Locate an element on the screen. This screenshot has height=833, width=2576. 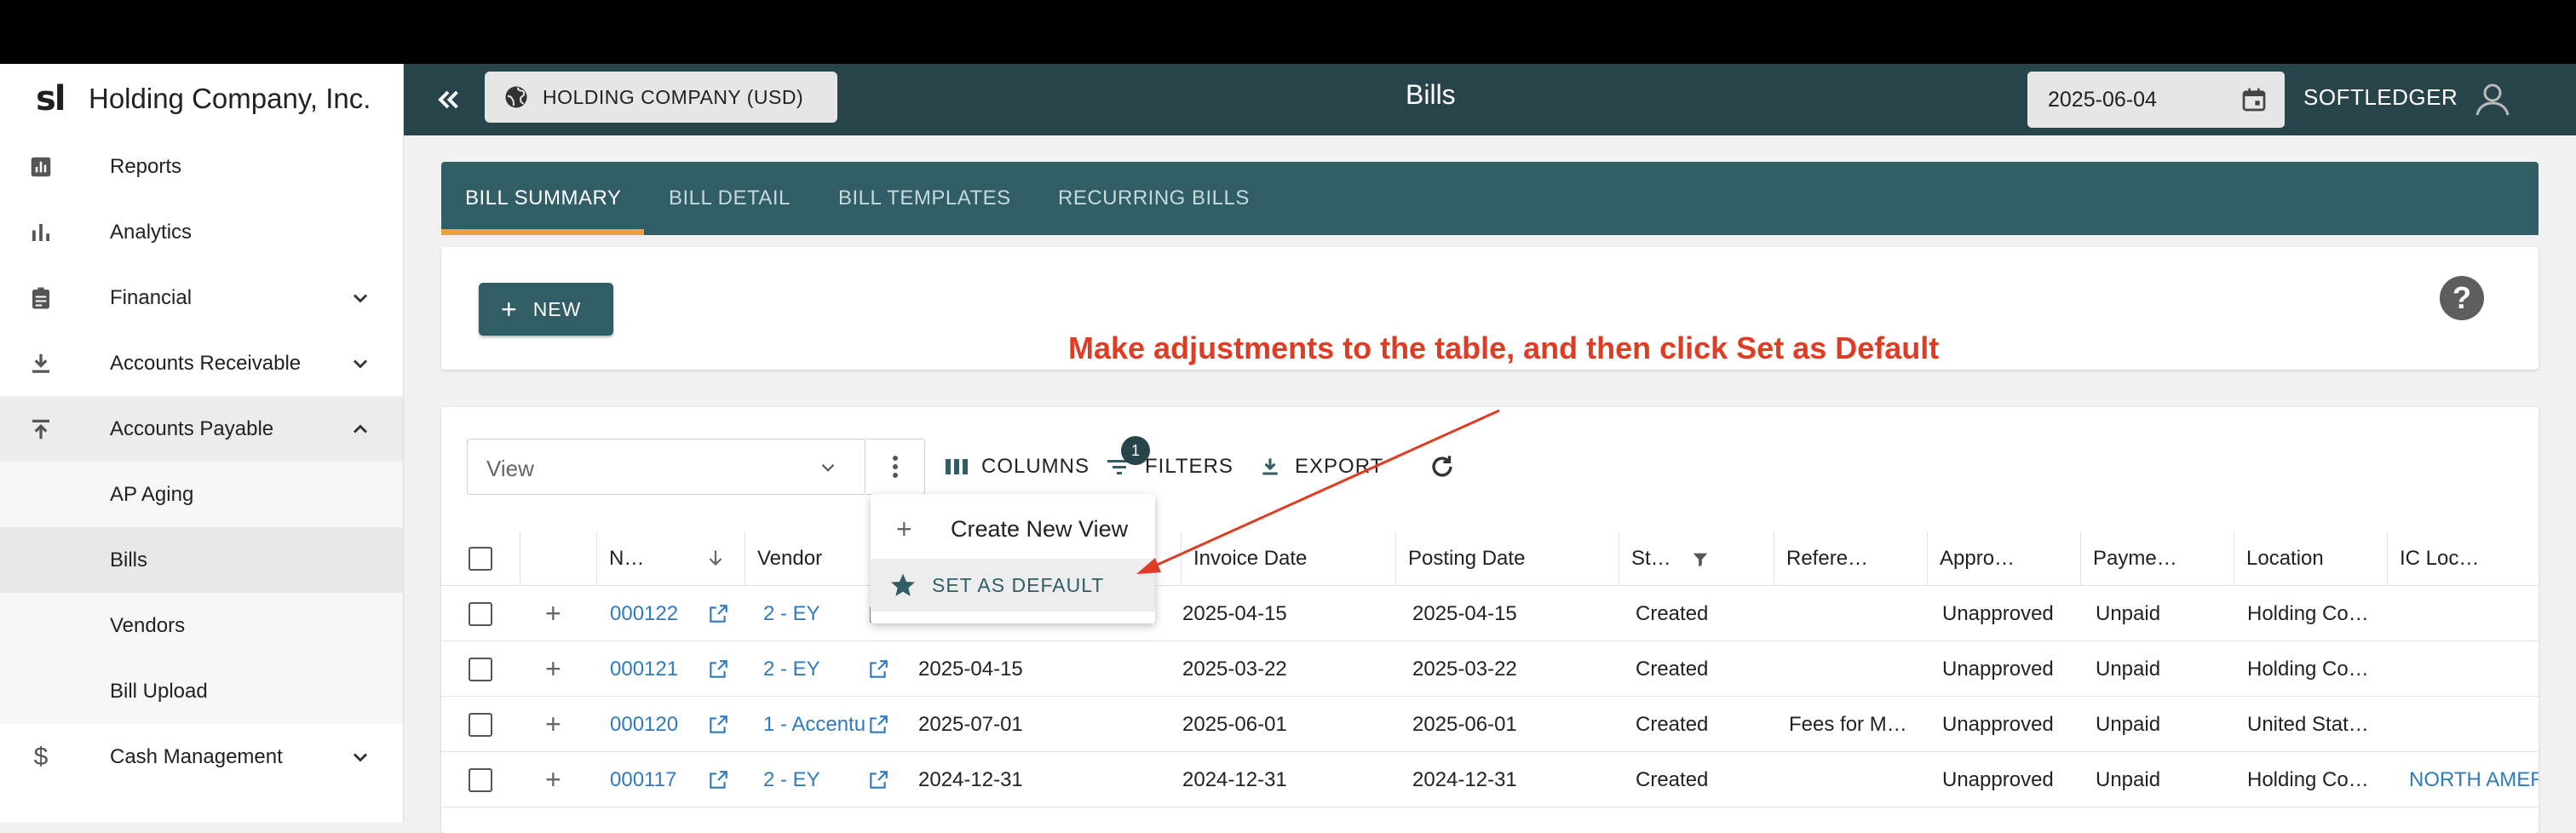
company-name: Holding Company, Inc. is located at coordinates (230, 99).